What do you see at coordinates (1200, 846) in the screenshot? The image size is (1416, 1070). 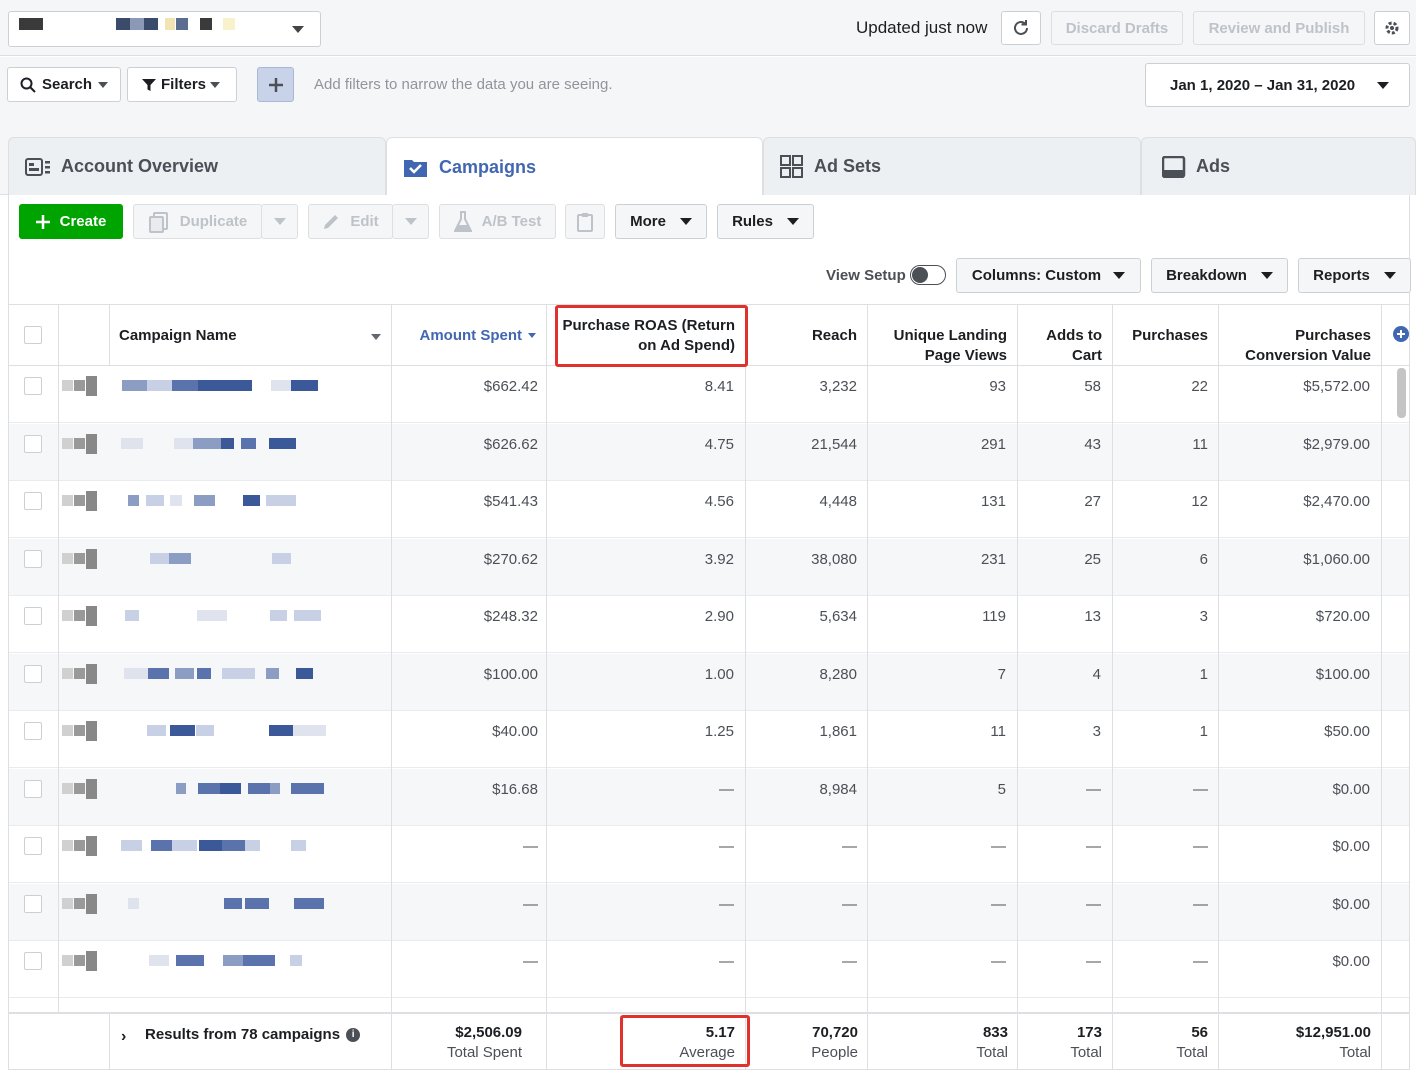 I see `cell-purchases: —` at bounding box center [1200, 846].